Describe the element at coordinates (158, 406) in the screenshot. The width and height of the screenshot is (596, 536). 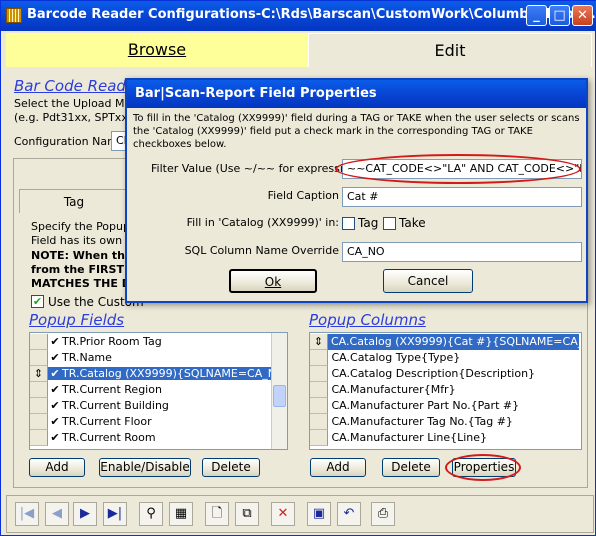
I see `list-item: ✔ TR.Current Building` at that location.